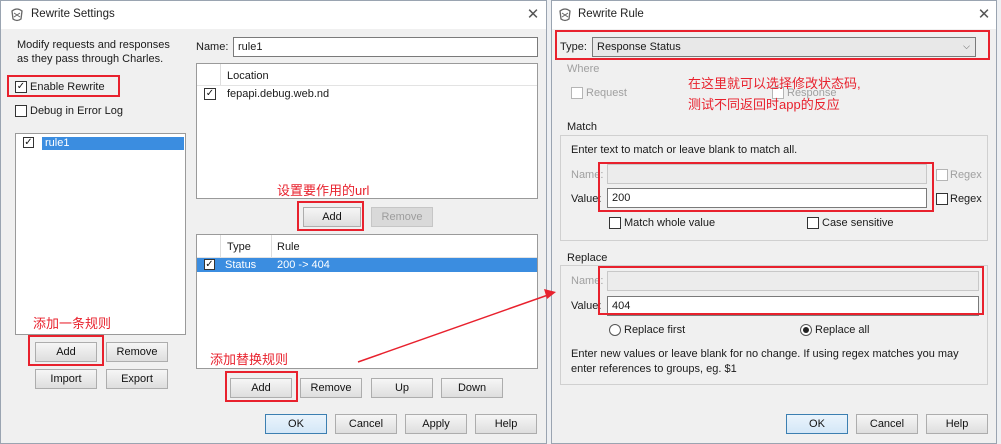  Describe the element at coordinates (323, 190) in the screenshot. I see `url-note: 设置要作用的url` at that location.